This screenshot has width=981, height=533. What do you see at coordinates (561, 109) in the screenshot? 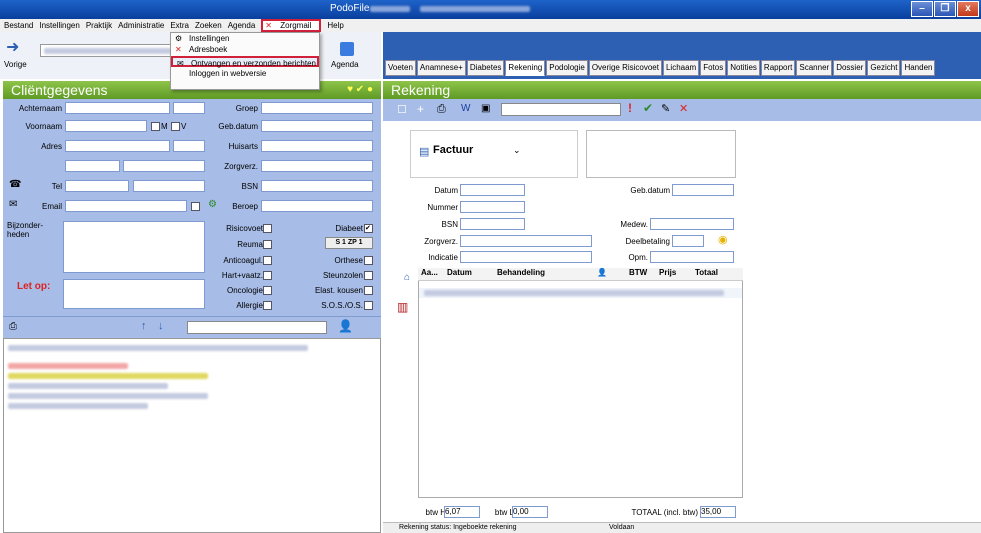
I see `invoice-select` at bounding box center [561, 109].